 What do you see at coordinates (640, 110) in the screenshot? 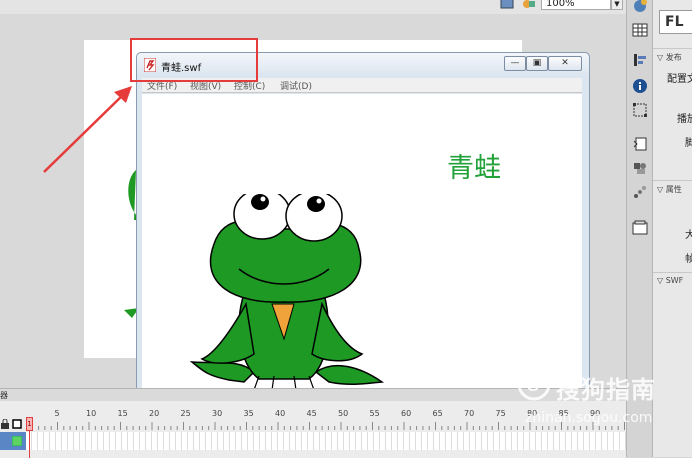
I see `transform-icon` at bounding box center [640, 110].